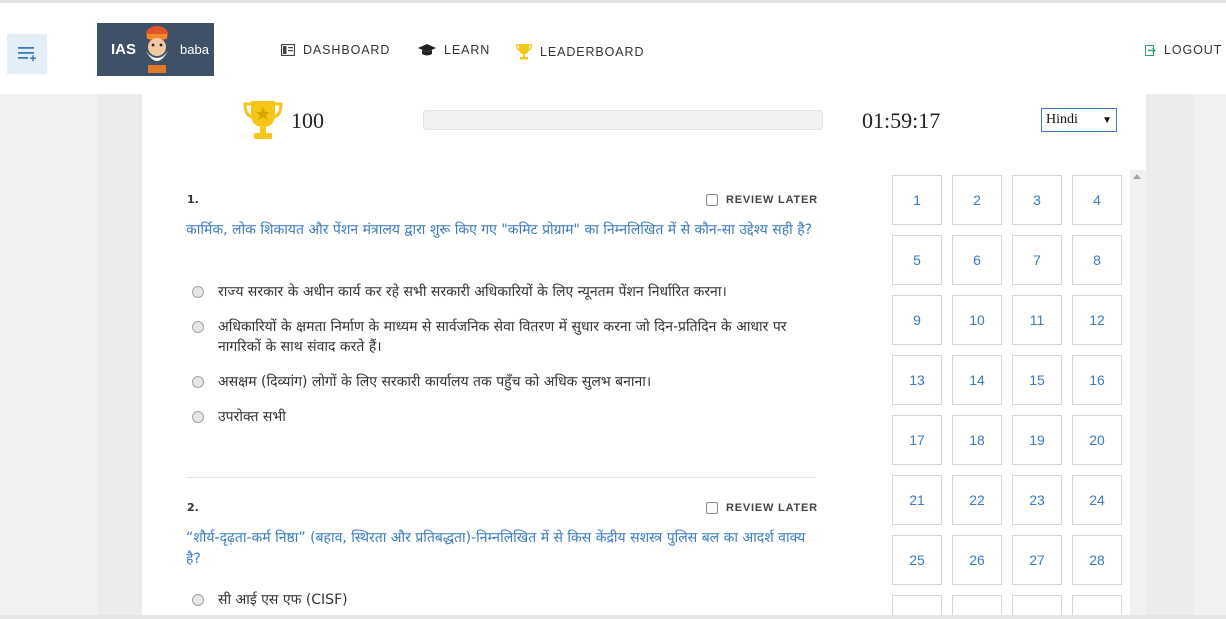 This screenshot has width=1226, height=619. Describe the element at coordinates (592, 51) in the screenshot. I see `nav-leaderboard-label: LEADERBOARD` at that location.